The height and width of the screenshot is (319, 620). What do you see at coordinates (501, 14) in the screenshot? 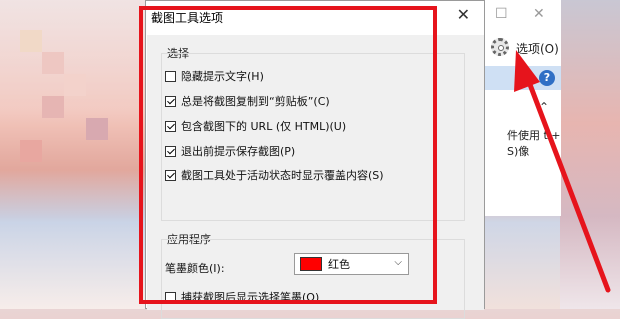
I see `maximize-icon: ☐` at bounding box center [501, 14].